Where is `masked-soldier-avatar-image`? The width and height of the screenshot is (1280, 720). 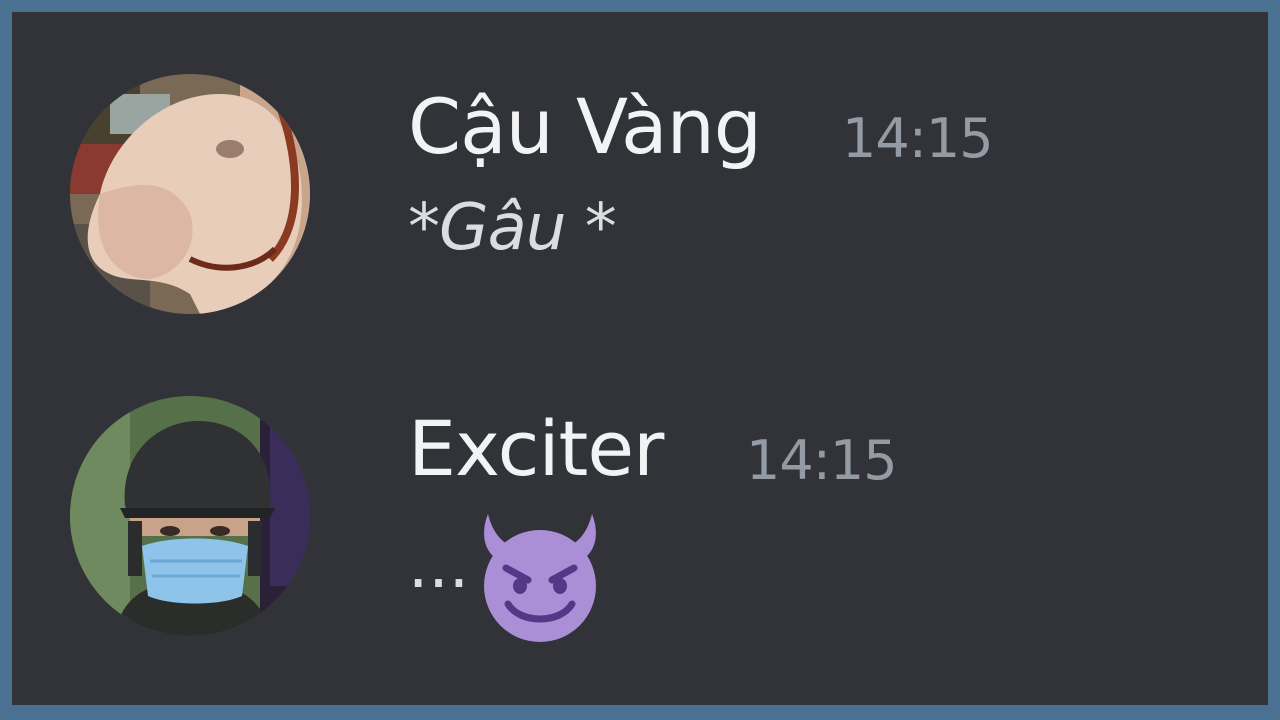
masked-soldier-avatar-image is located at coordinates (190, 516).